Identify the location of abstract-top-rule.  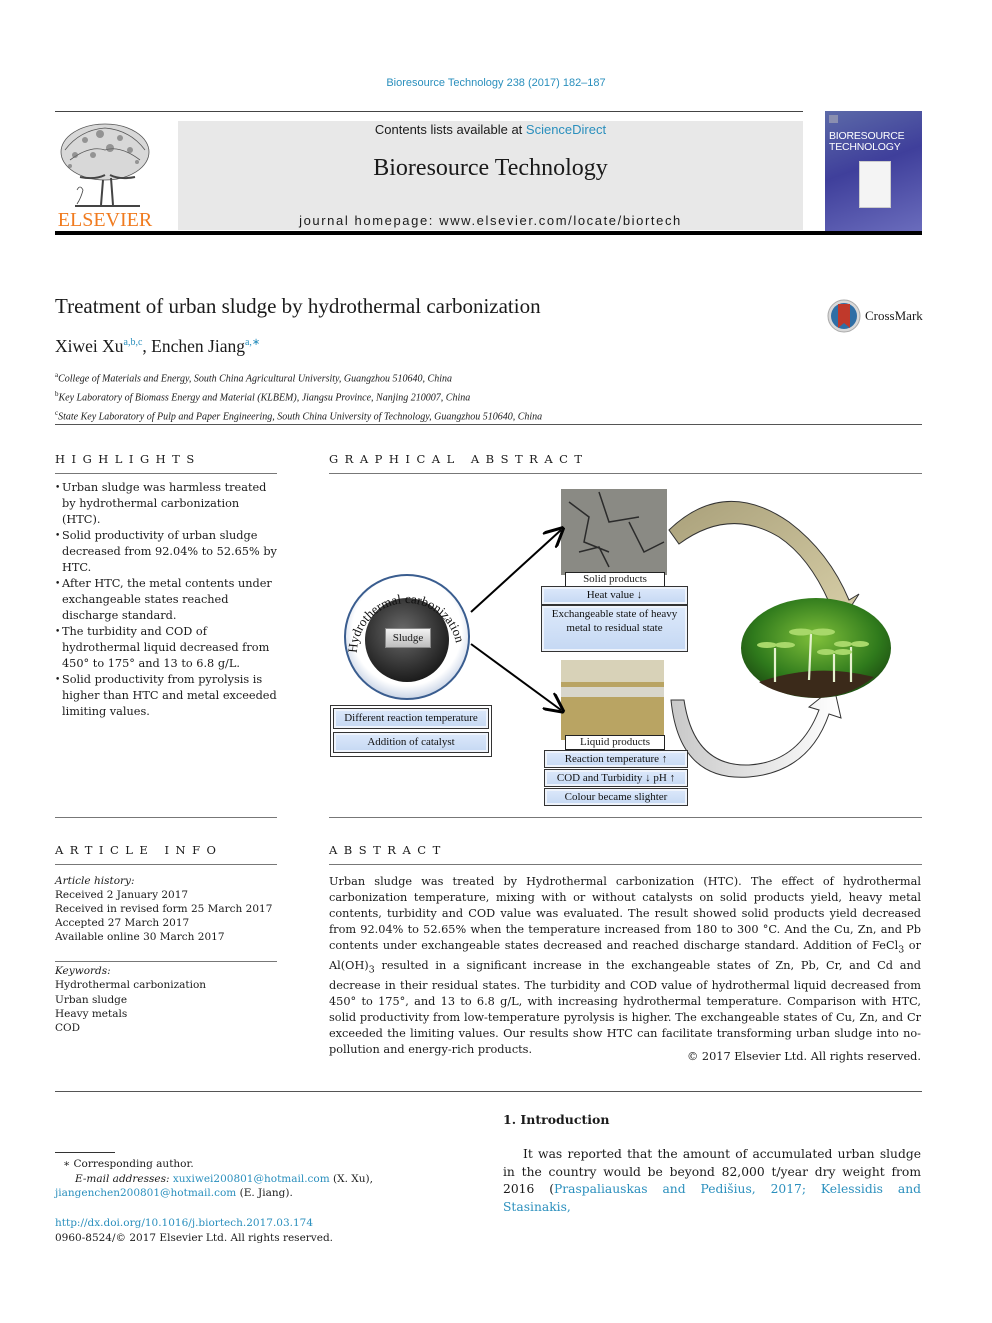
(625, 817).